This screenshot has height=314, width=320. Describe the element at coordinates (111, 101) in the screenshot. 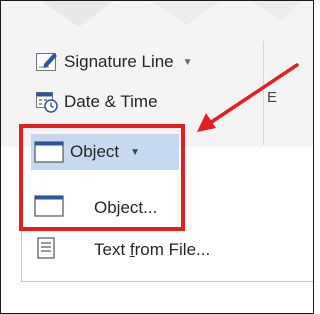

I see `date-time-label: Date & Time` at that location.